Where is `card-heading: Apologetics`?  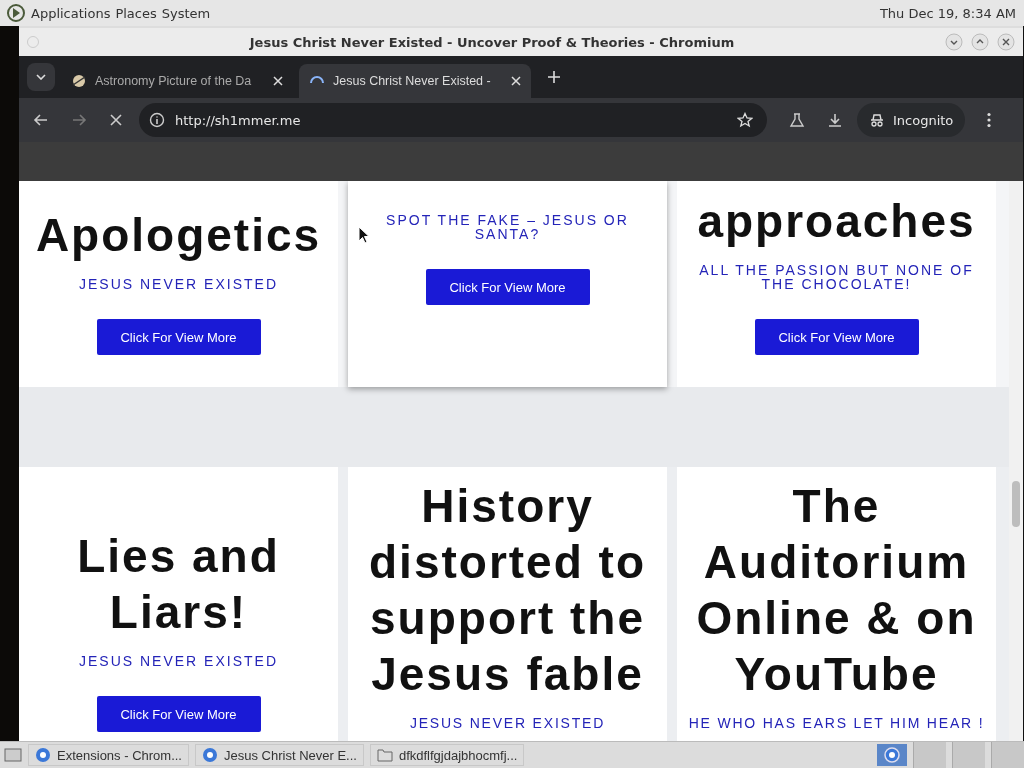 card-heading: Apologetics is located at coordinates (178, 235).